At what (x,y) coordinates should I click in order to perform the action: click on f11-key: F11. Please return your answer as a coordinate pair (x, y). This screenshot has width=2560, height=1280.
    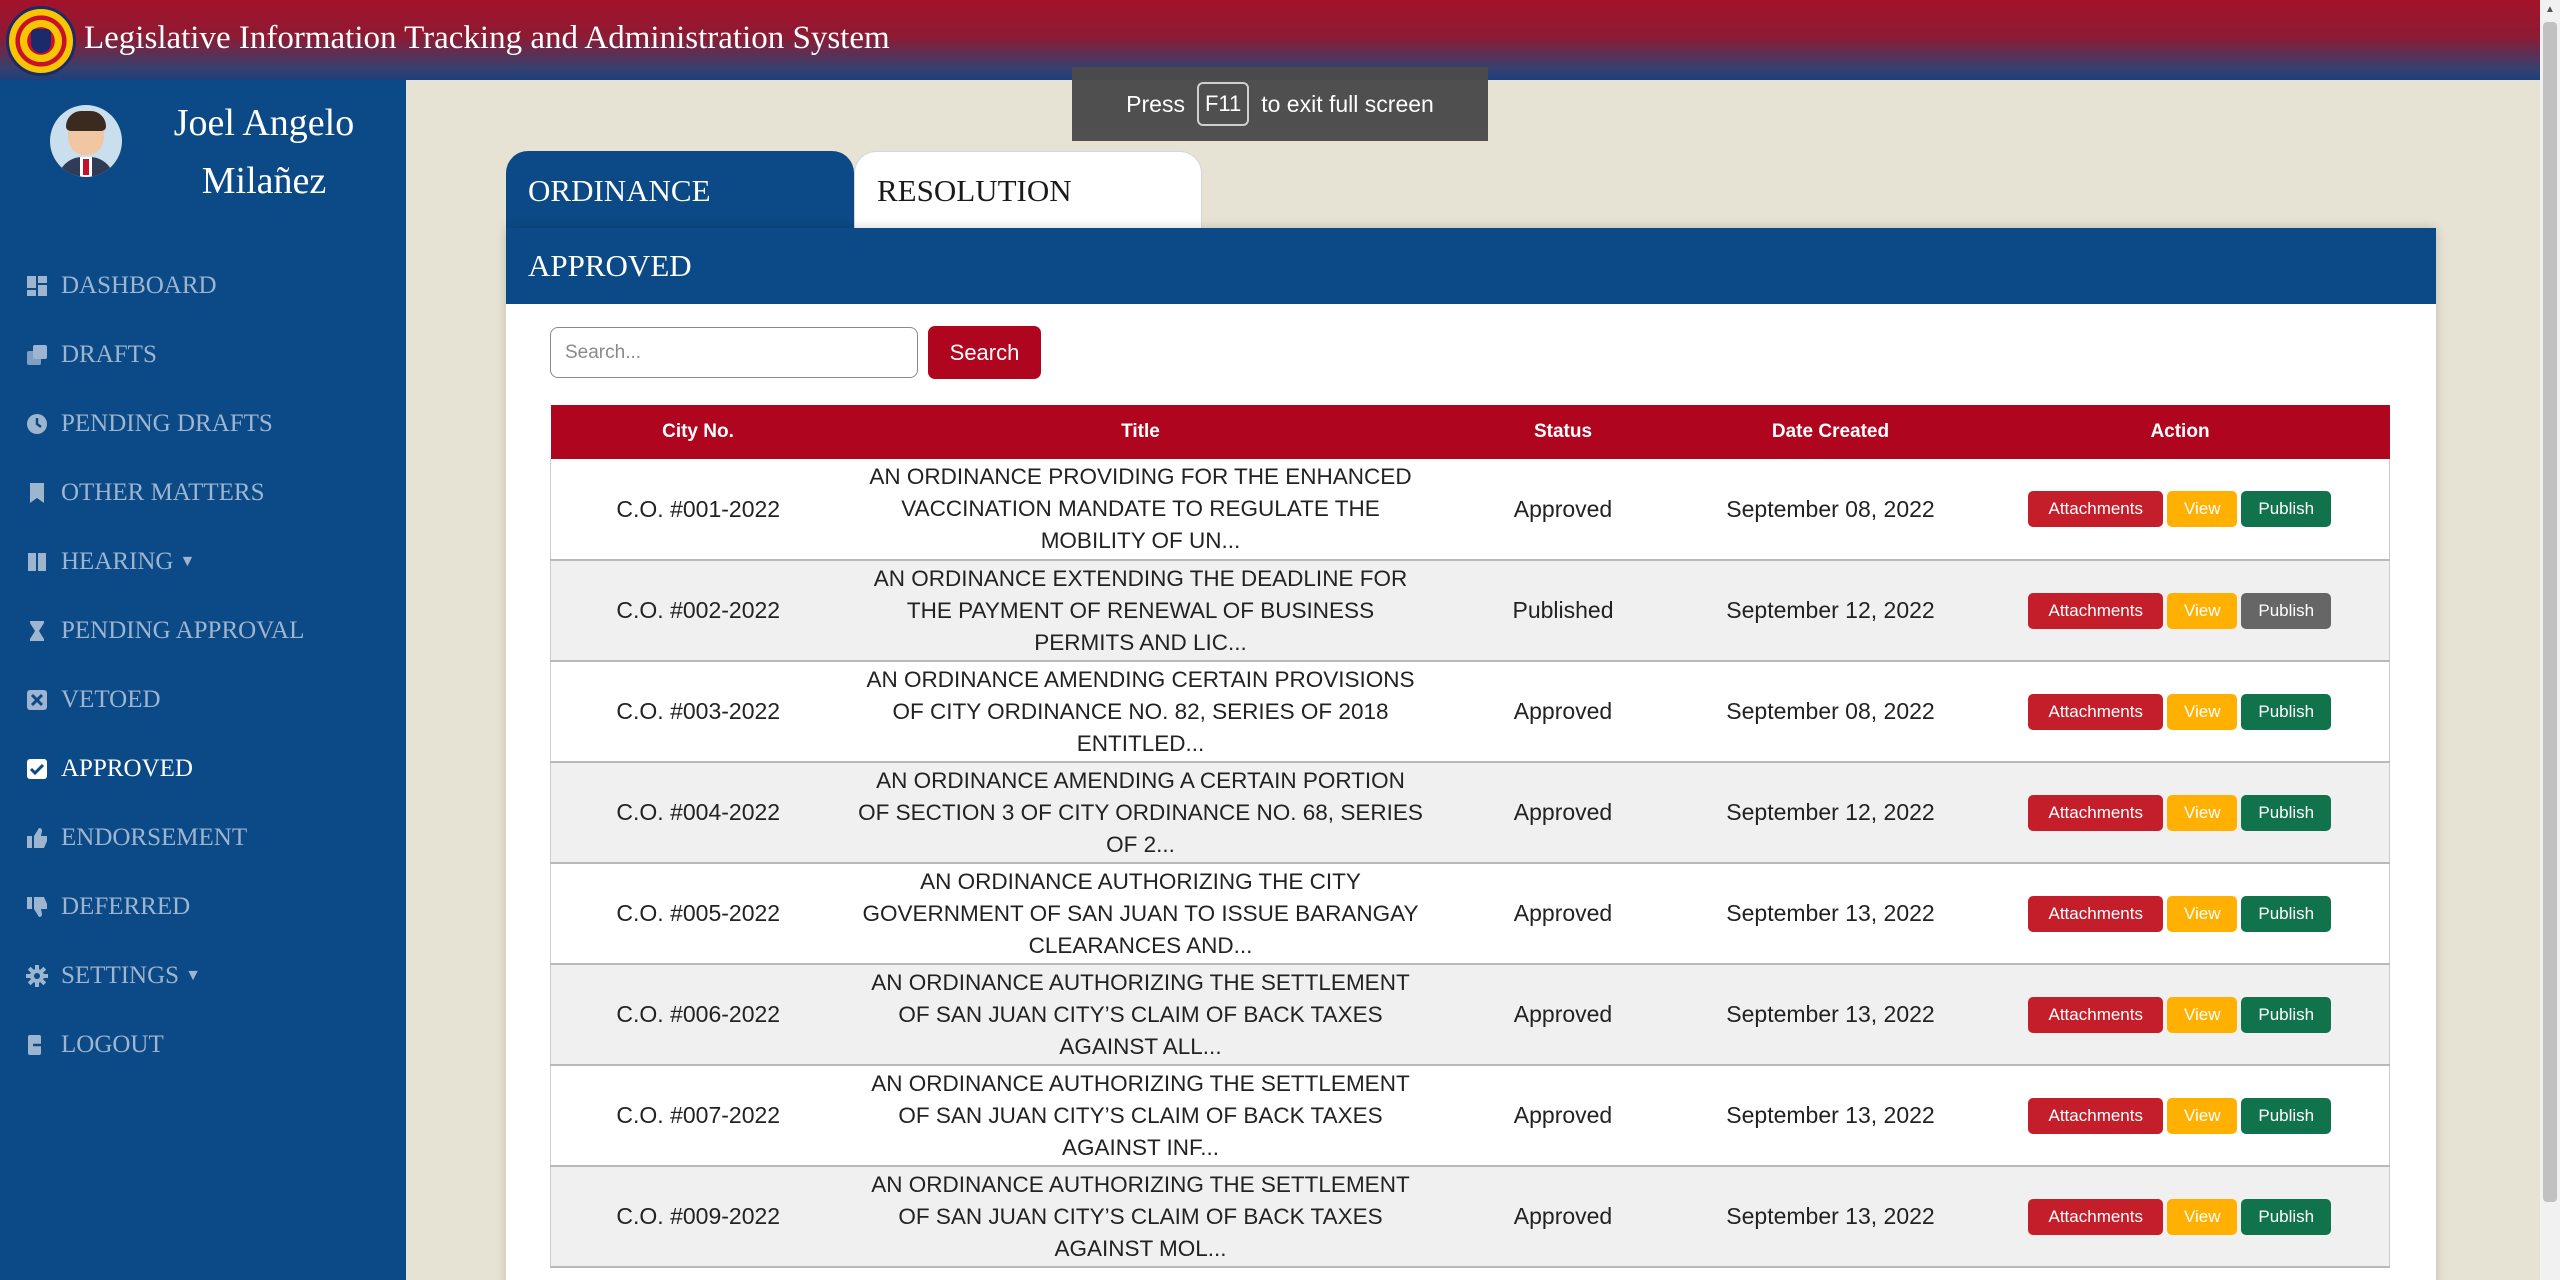
    Looking at the image, I should click on (1223, 104).